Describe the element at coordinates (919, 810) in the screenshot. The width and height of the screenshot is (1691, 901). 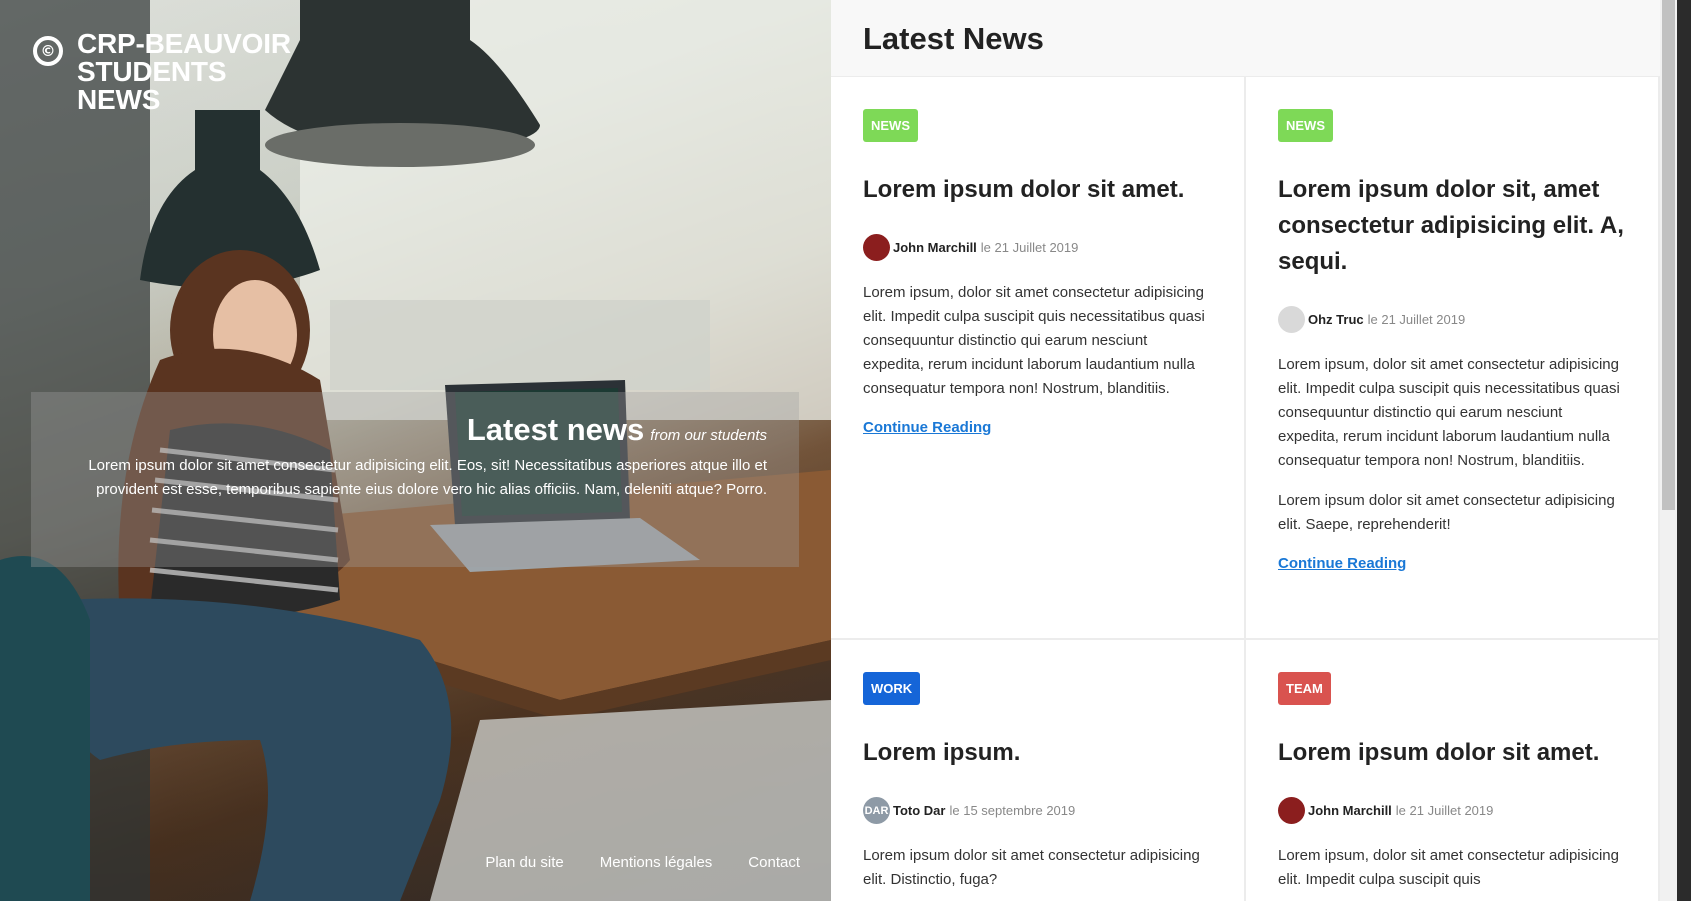
I see `author-name: Toto Dar` at that location.